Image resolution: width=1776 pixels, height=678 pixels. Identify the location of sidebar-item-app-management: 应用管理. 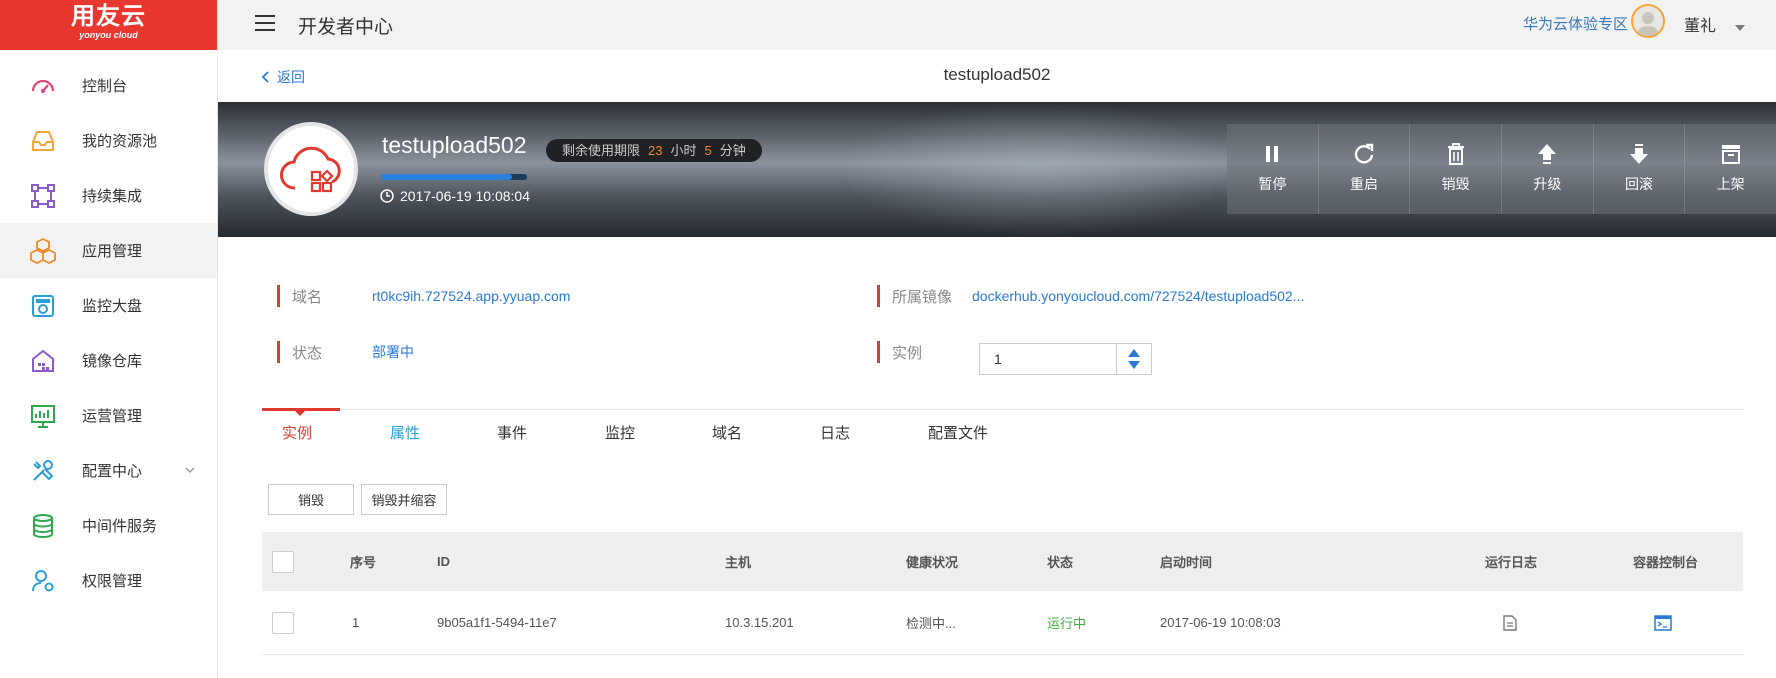
(108, 250).